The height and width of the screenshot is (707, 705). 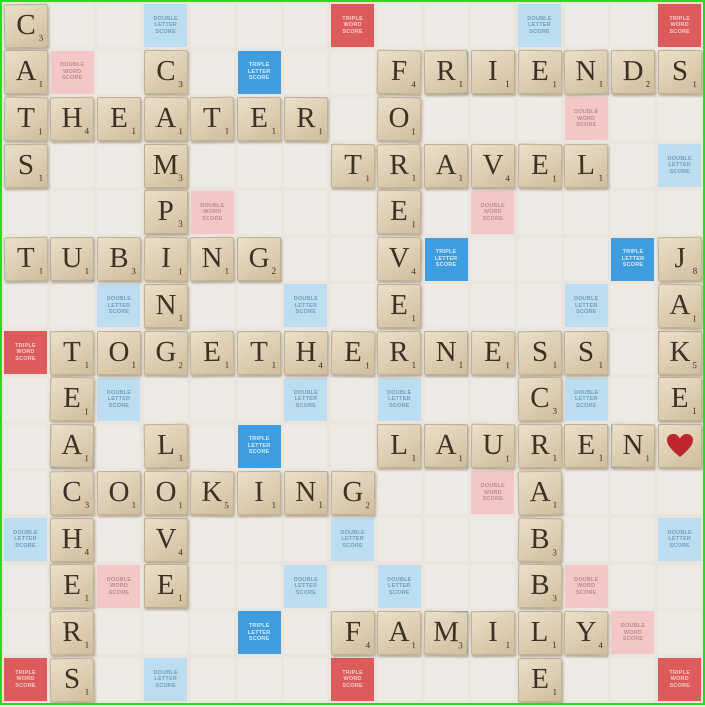 What do you see at coordinates (679, 446) in the screenshot?
I see `heart-tile` at bounding box center [679, 446].